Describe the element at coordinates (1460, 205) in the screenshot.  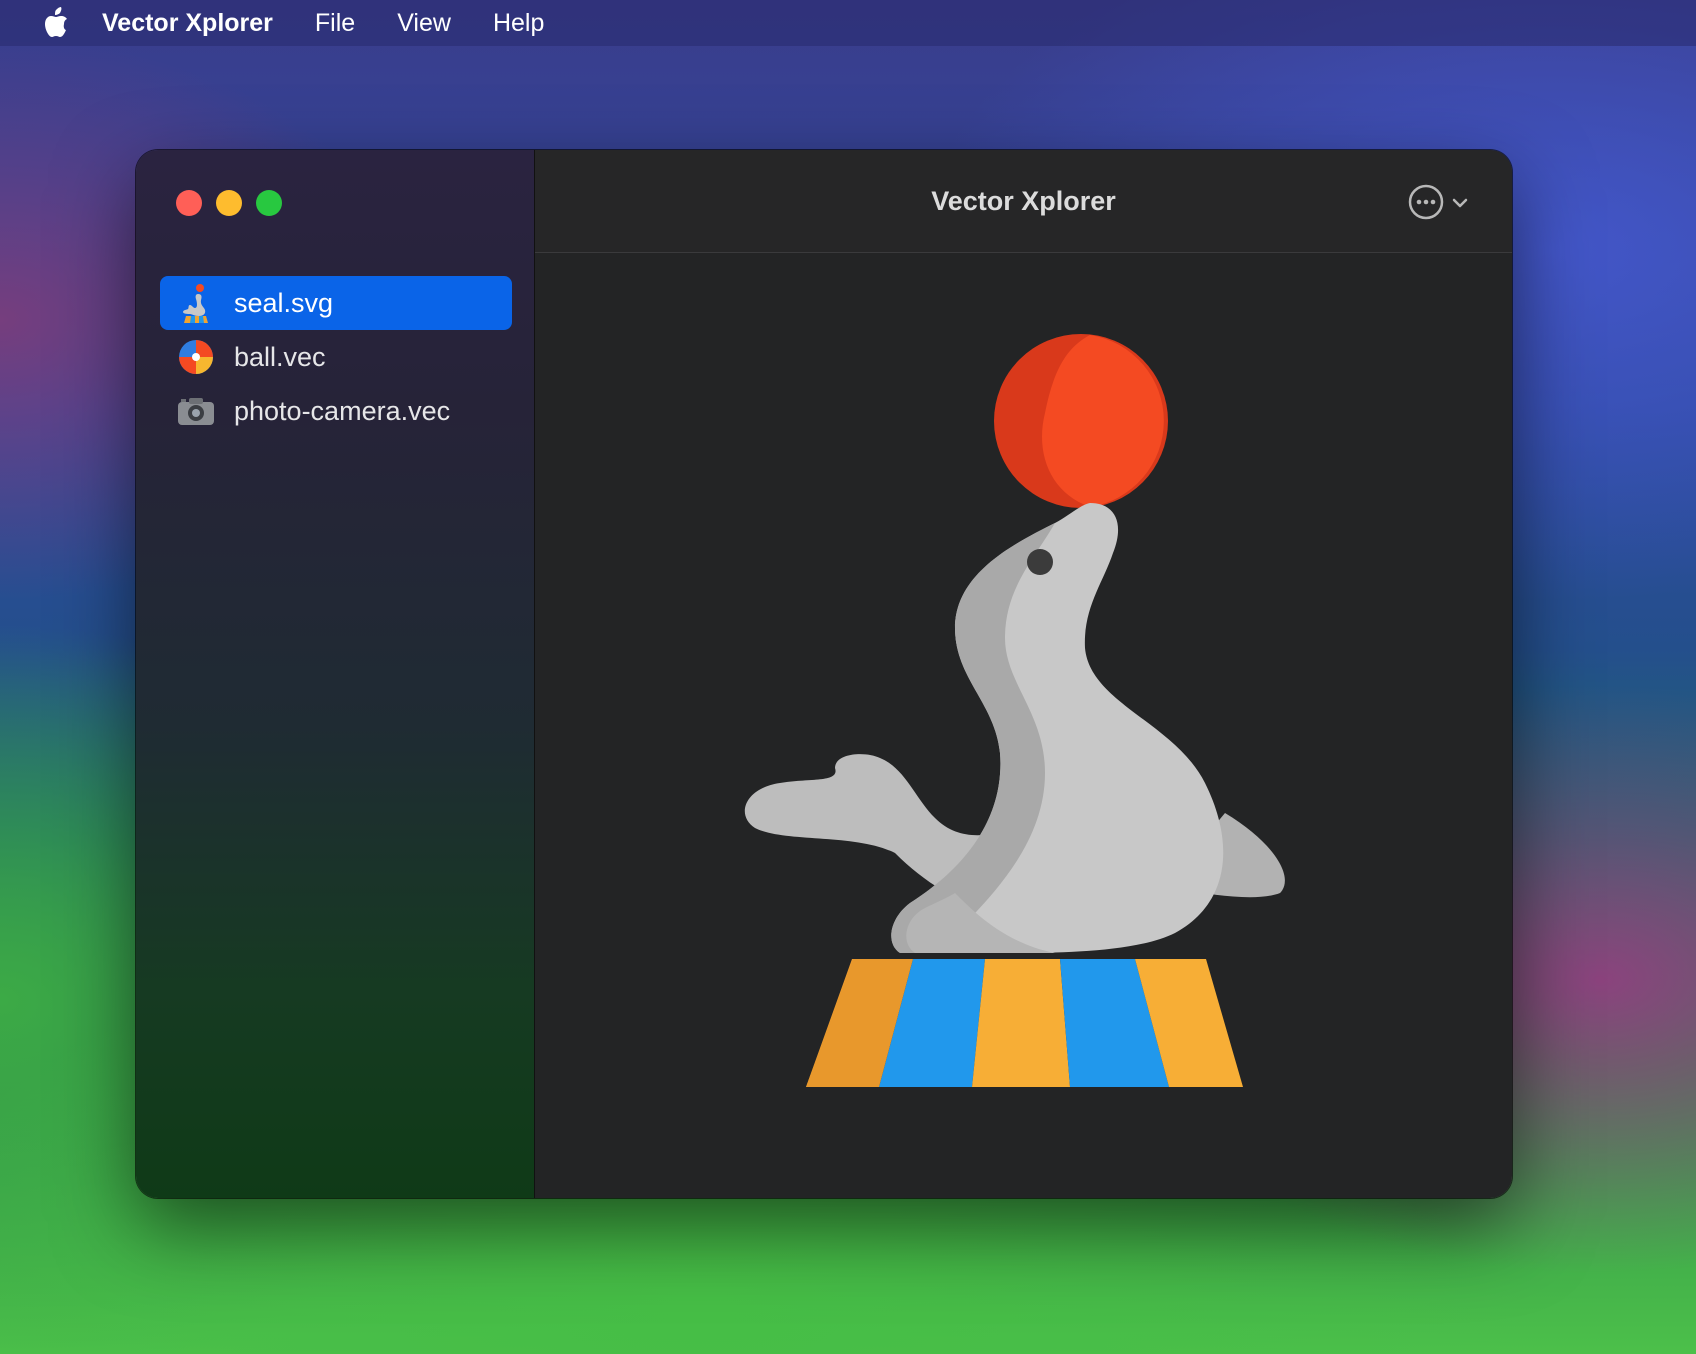
I see `chevron-down-icon` at that location.